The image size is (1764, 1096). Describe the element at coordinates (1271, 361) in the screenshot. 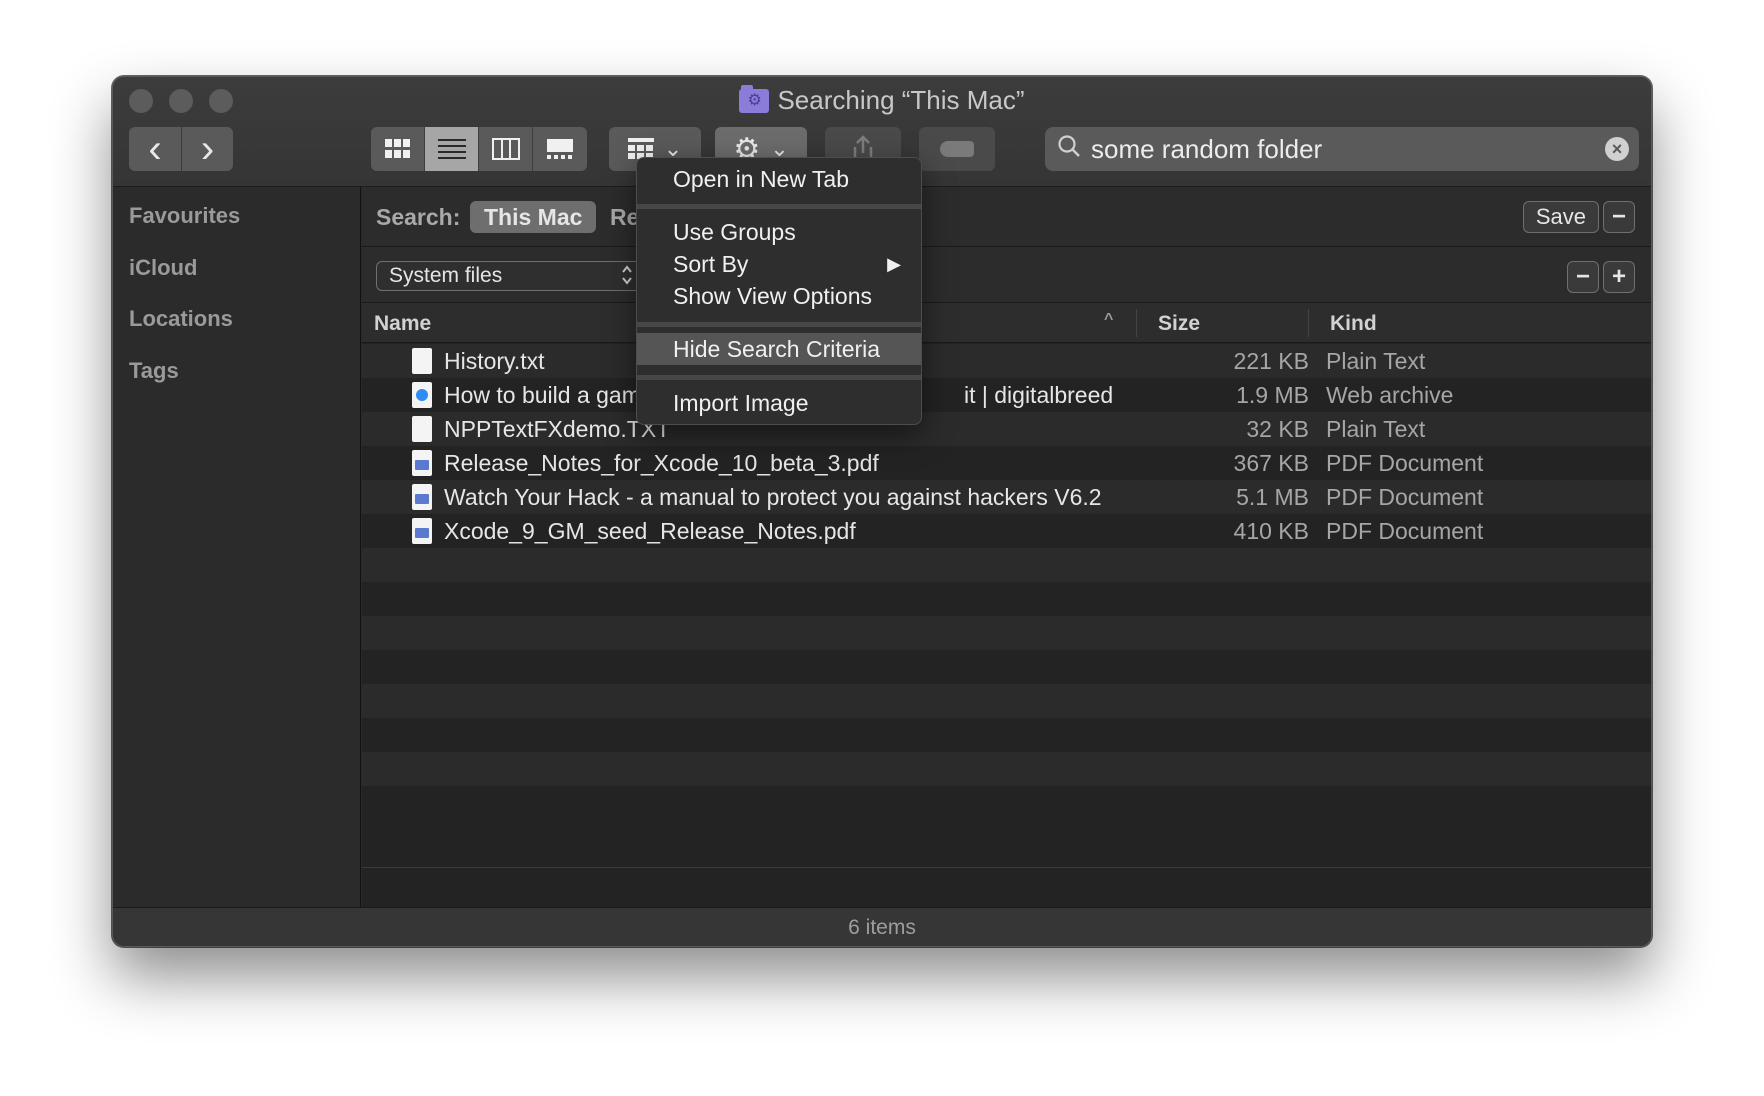

I see `file-size: 221 KB` at that location.